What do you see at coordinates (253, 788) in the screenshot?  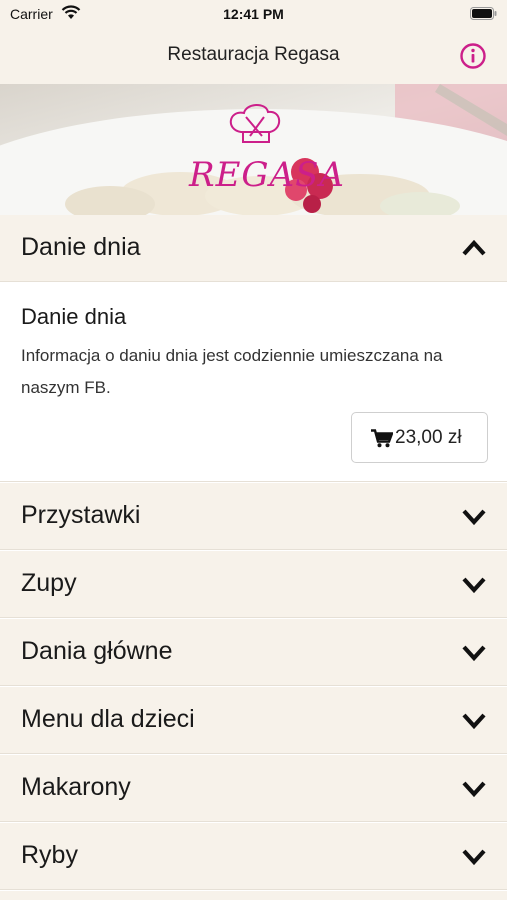 I see `section-header-makarony: Makarony` at bounding box center [253, 788].